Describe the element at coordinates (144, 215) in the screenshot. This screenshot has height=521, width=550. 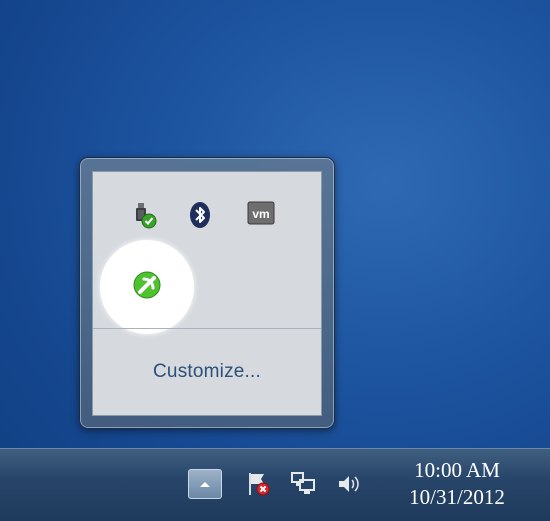
I see `safely-remove-hardware-icon` at that location.